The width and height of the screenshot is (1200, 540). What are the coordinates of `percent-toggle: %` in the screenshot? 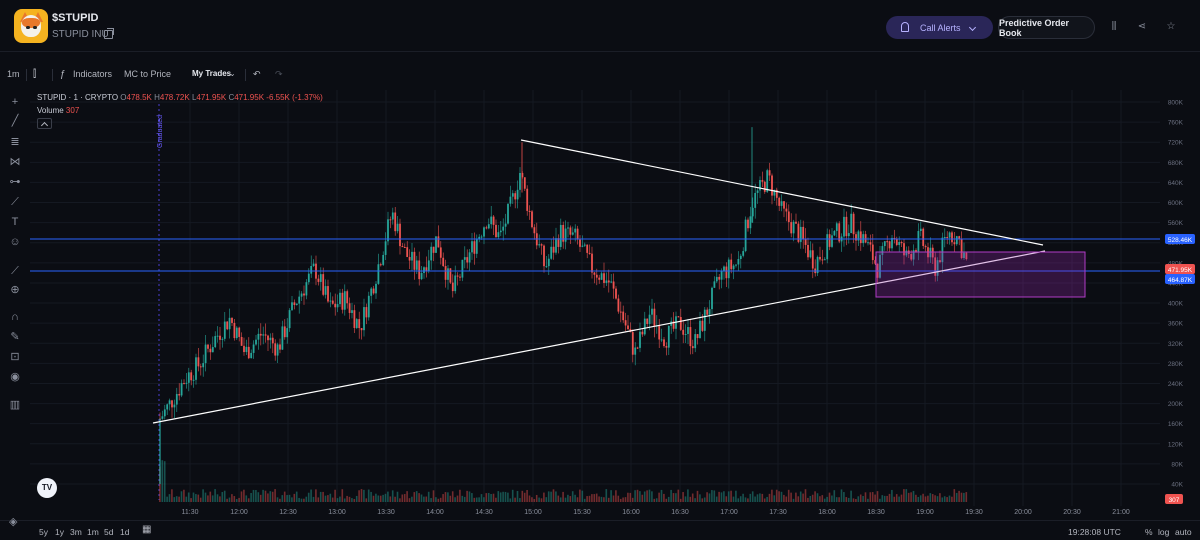 It's located at (1149, 532).